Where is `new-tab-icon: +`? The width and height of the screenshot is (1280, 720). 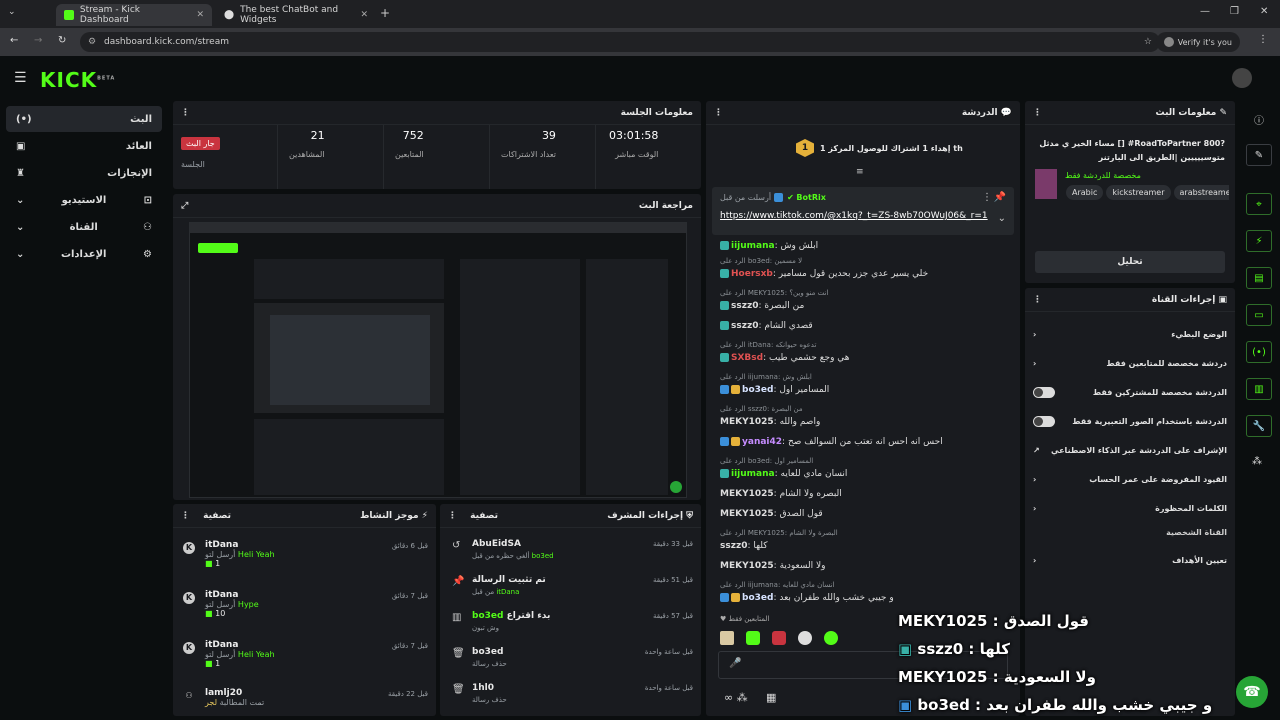
new-tab-icon: + is located at coordinates (385, 13).